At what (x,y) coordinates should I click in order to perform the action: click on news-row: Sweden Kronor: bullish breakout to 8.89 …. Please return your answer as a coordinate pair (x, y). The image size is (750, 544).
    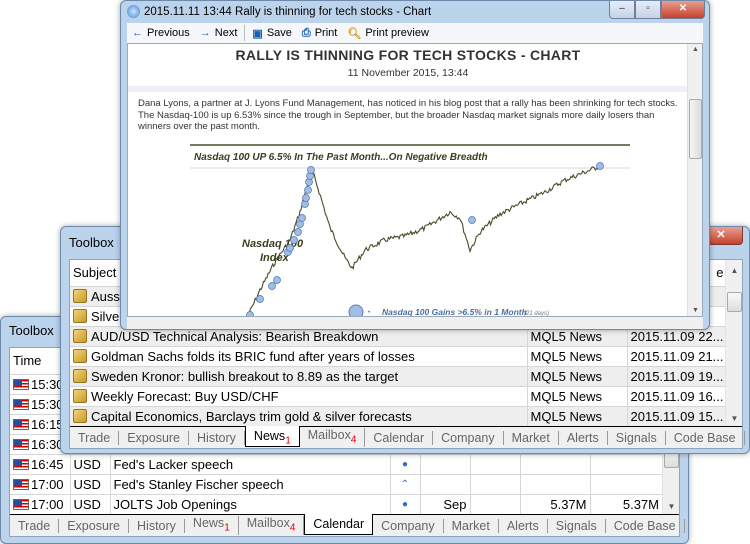
    Looking at the image, I should click on (399, 376).